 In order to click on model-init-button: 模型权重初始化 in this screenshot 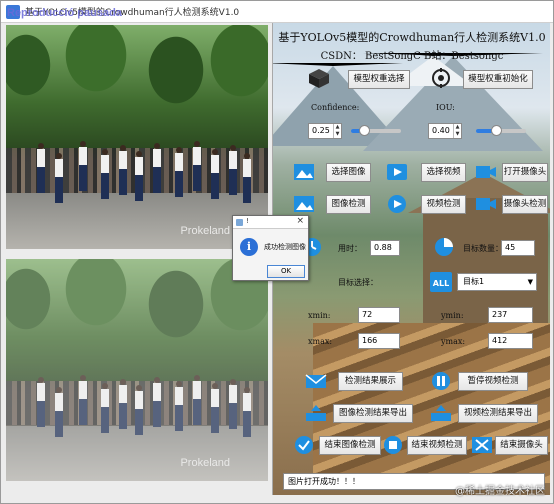, I will do `click(498, 79)`.